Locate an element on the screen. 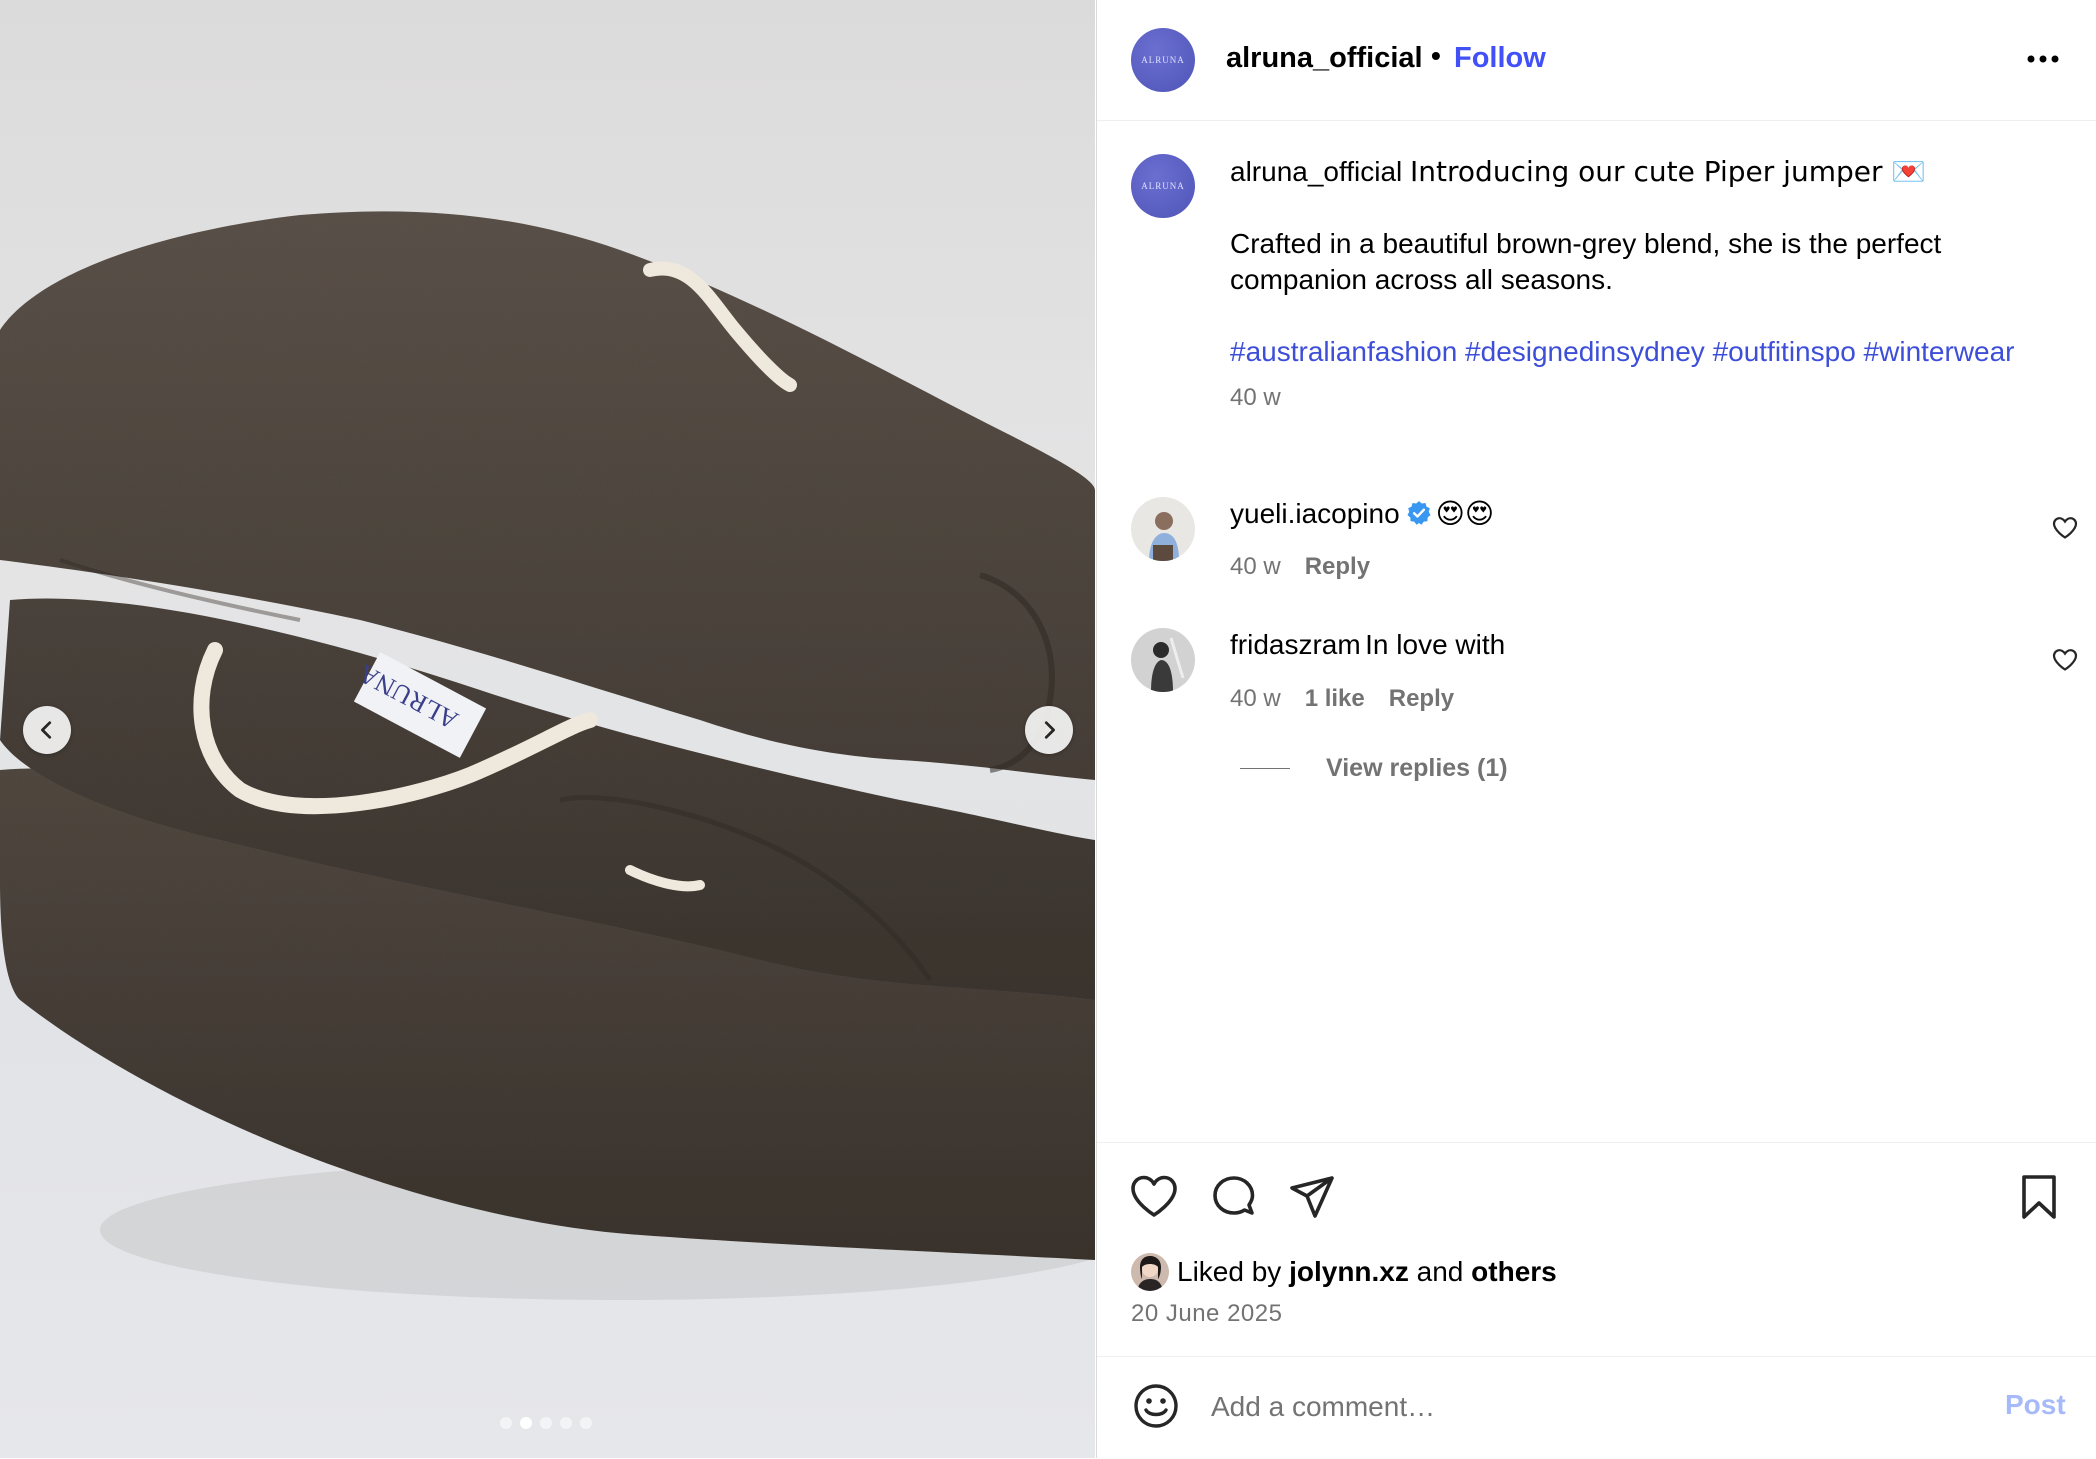 This screenshot has width=2096, height=1459. likes-summary: Liked by jolynn.xz and others is located at coordinates (1344, 1272).